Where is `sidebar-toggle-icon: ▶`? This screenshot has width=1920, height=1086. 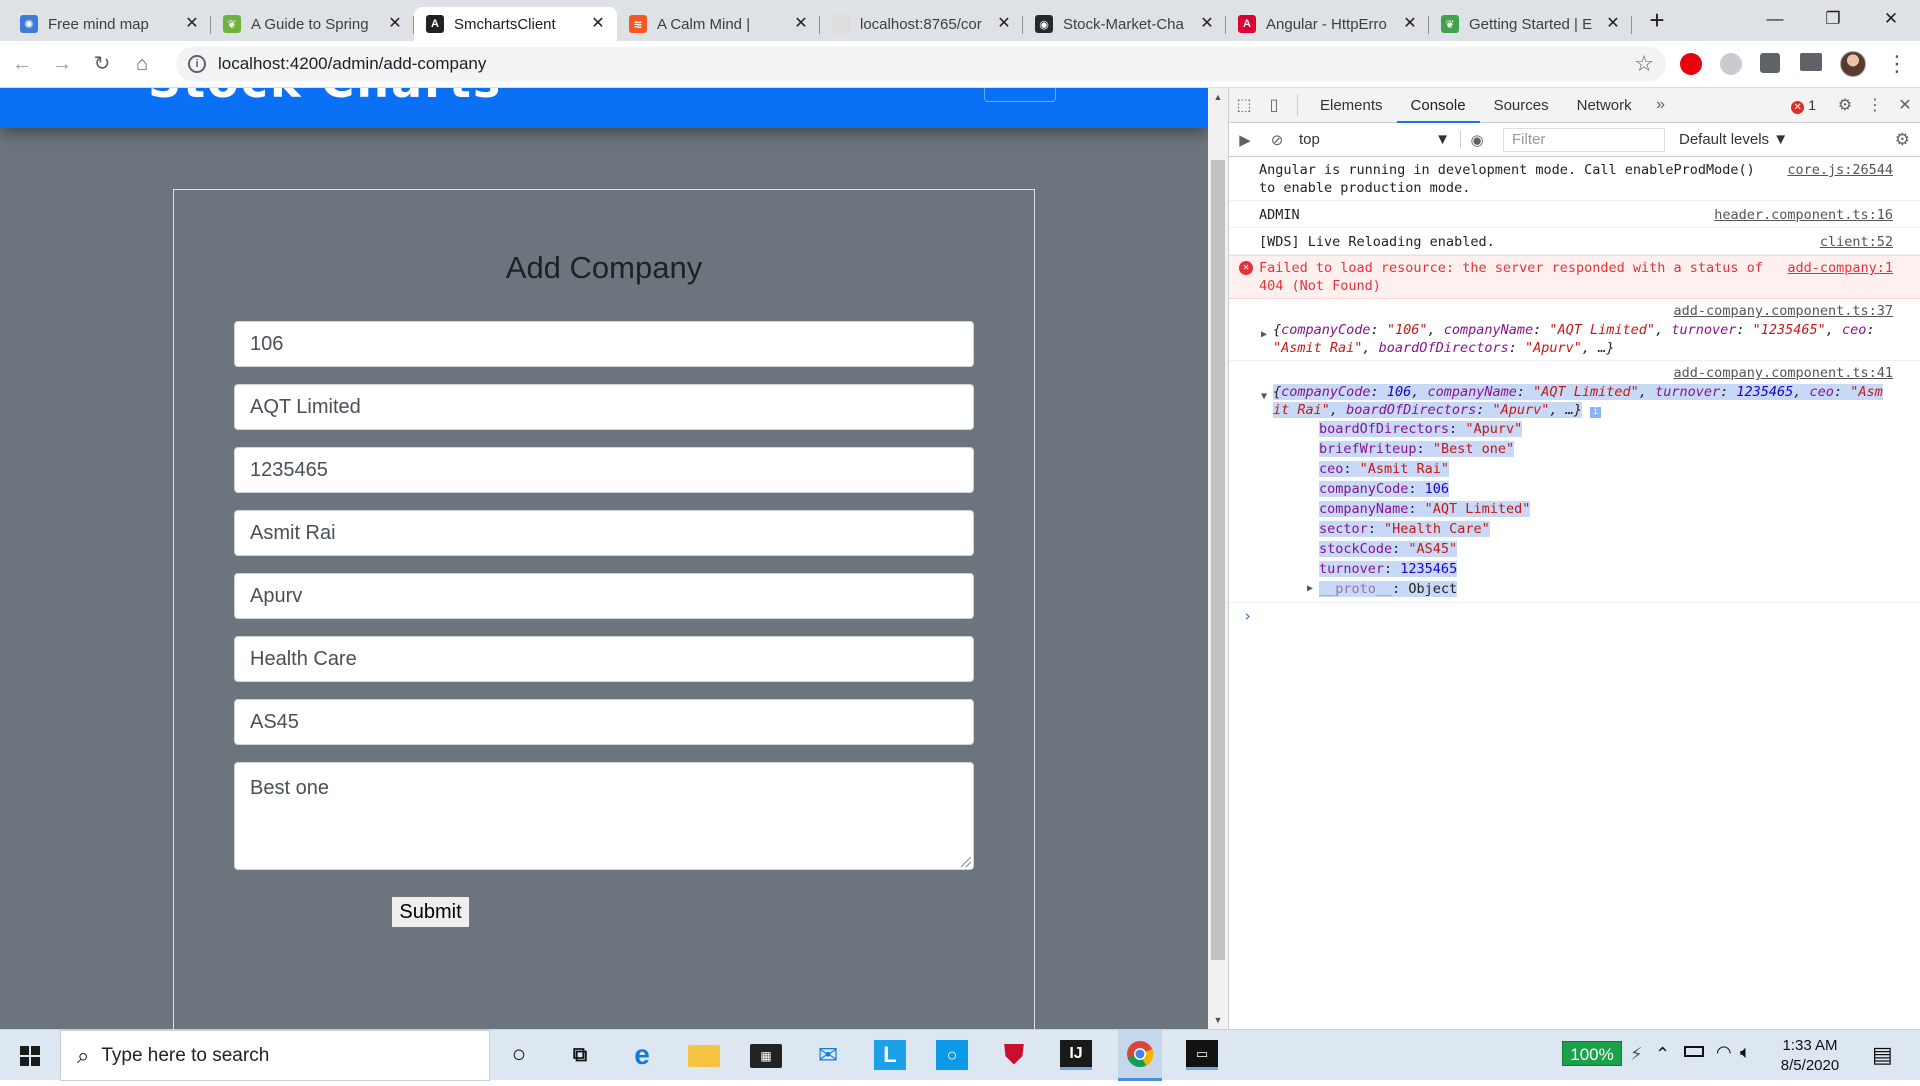
sidebar-toggle-icon: ▶ is located at coordinates (1245, 140).